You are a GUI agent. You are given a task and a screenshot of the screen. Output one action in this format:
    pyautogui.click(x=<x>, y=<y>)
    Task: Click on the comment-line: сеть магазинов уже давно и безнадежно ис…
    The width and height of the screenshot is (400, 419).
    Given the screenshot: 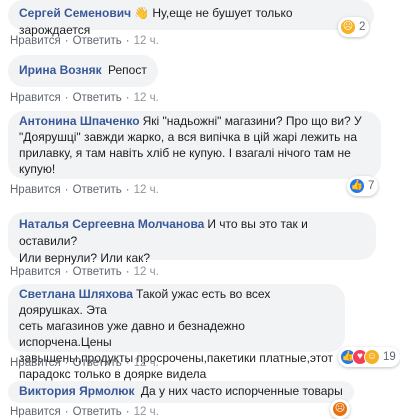 What is the action you would take?
    pyautogui.click(x=132, y=334)
    